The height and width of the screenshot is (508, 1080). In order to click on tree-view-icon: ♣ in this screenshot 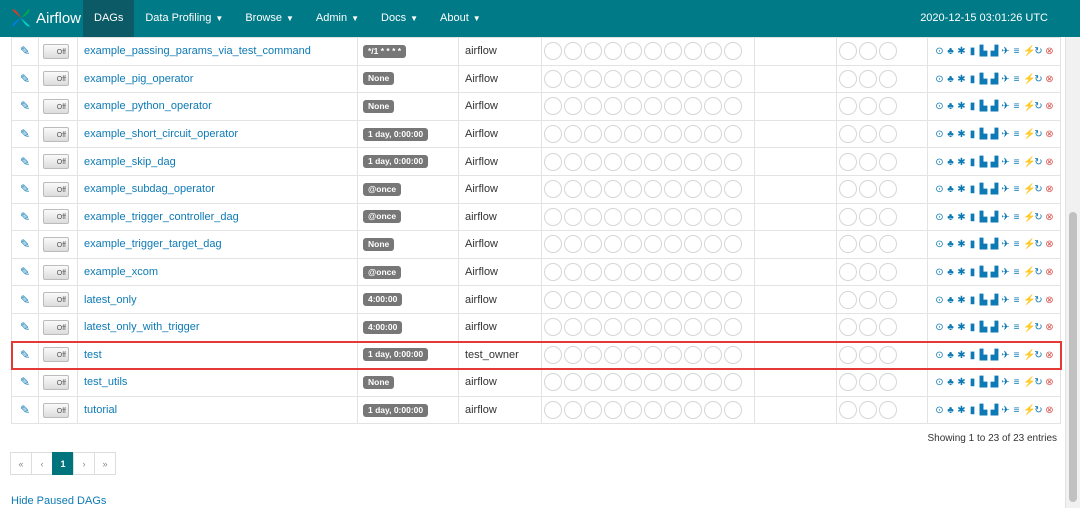, I will do `click(950, 51)`.